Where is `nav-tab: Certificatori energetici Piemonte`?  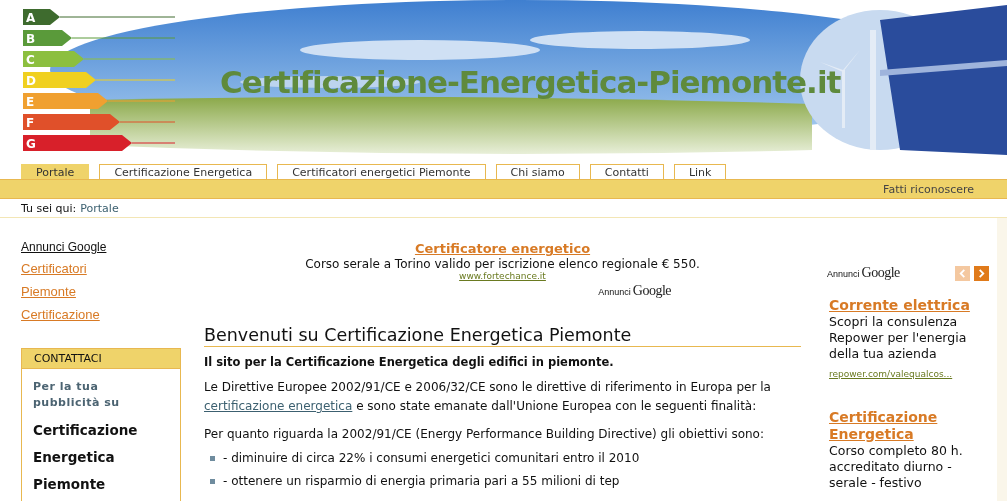 nav-tab: Certificatori energetici Piemonte is located at coordinates (381, 171).